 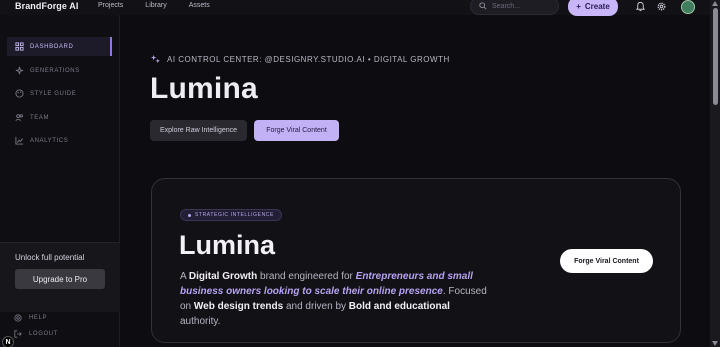 I want to click on sidebar-item-logout: LOGOUT, so click(x=36, y=334).